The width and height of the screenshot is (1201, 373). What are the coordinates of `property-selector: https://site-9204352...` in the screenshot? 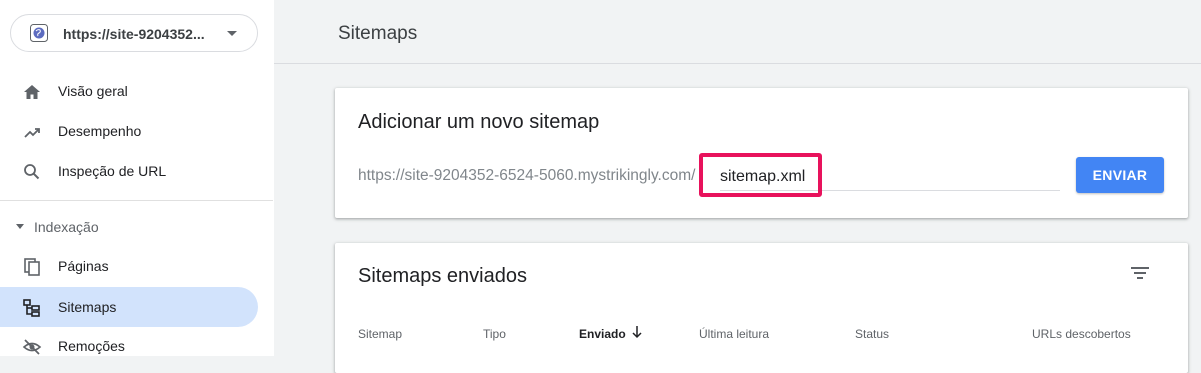 It's located at (134, 33).